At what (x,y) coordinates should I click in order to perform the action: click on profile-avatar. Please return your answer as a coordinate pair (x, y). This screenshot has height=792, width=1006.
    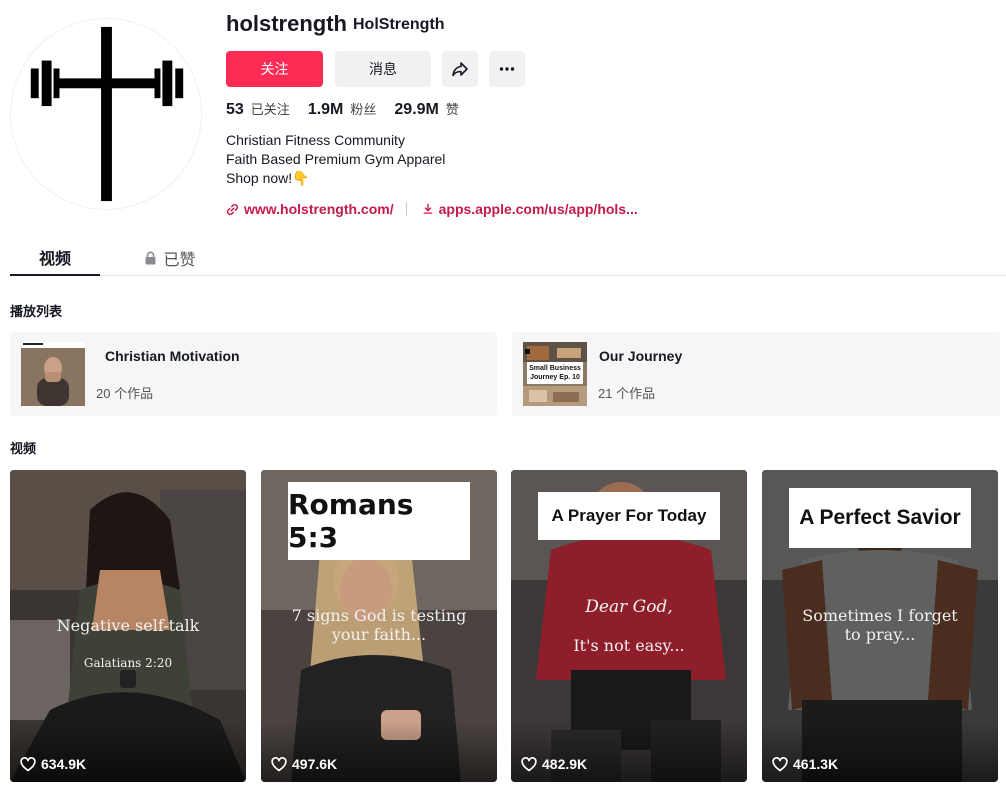
    Looking at the image, I should click on (106, 114).